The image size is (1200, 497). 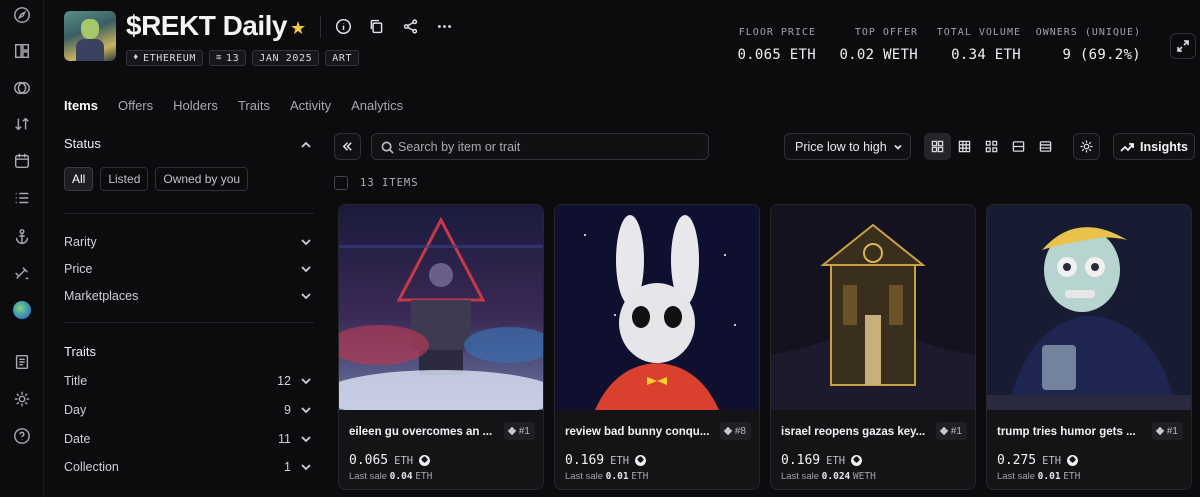 I want to click on stat-label: OWNERS (UNIQUE), so click(x=1088, y=32).